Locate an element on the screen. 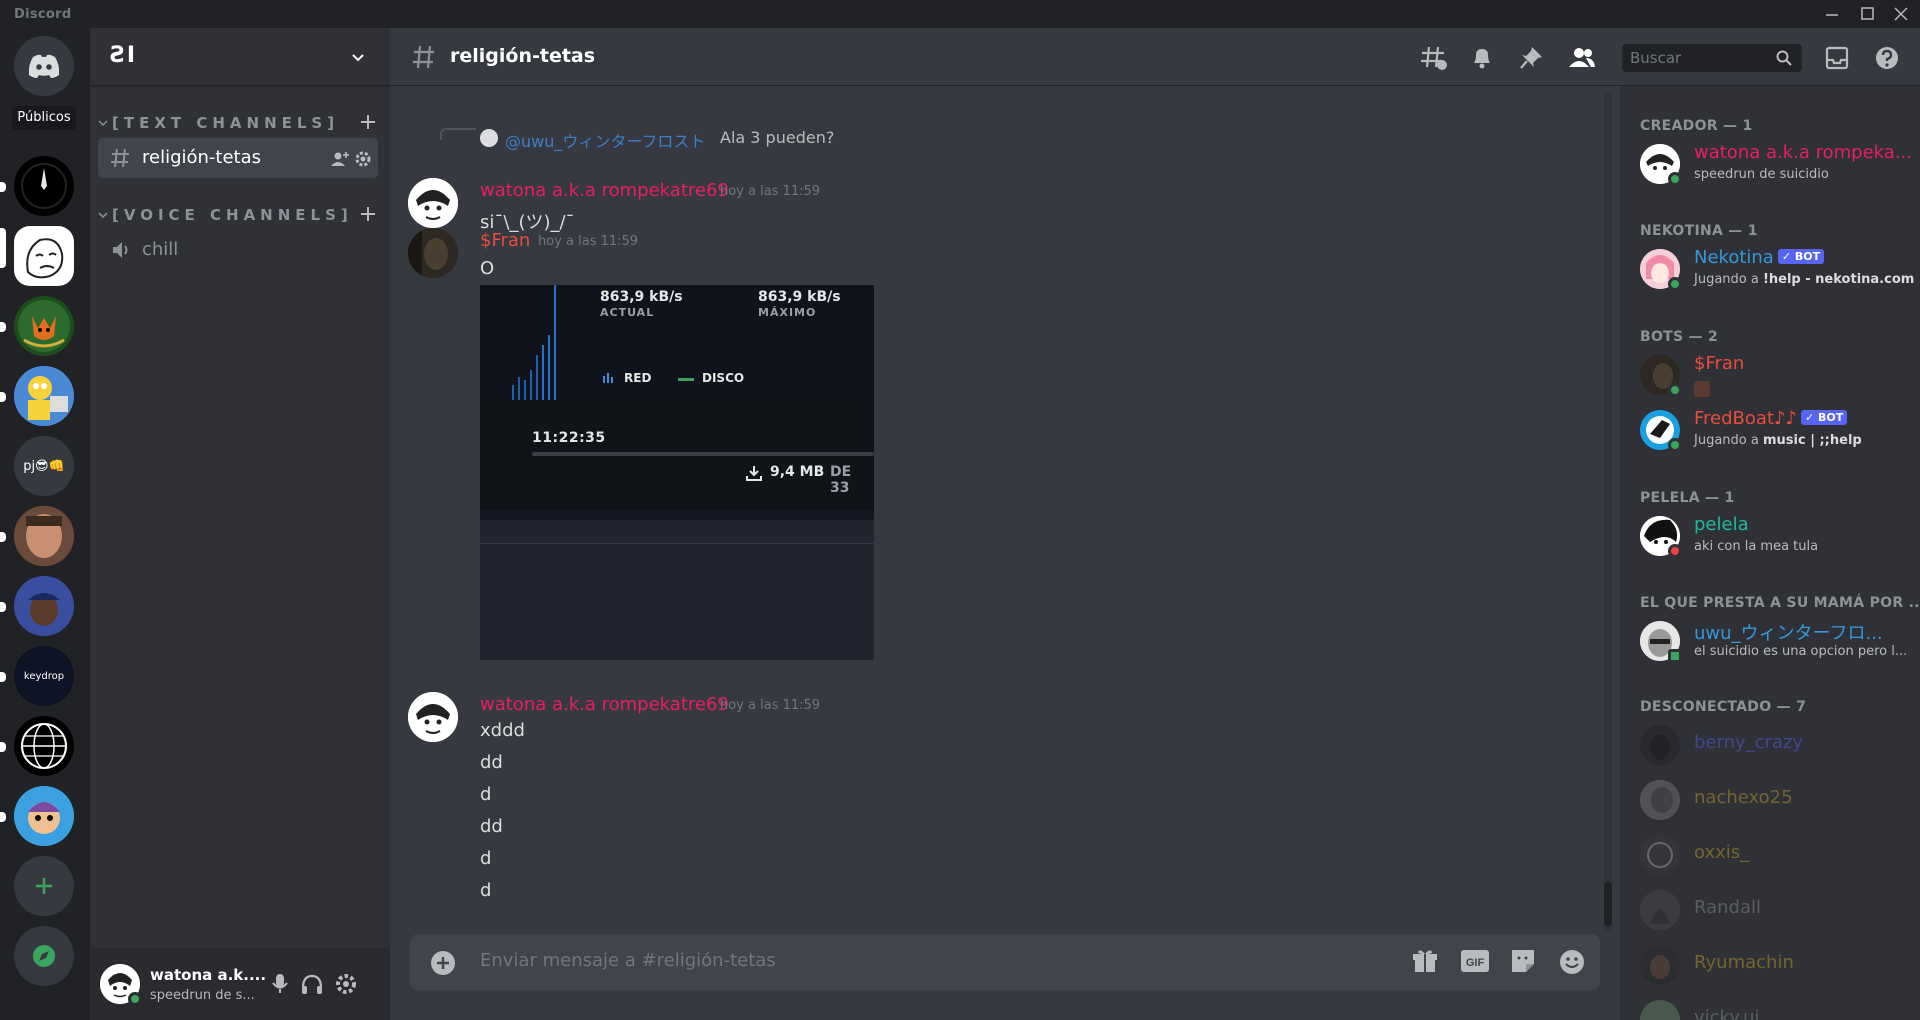 Image resolution: width=1920 pixels, height=1020 pixels. member-item: berny_crazy is located at coordinates (1775, 745).